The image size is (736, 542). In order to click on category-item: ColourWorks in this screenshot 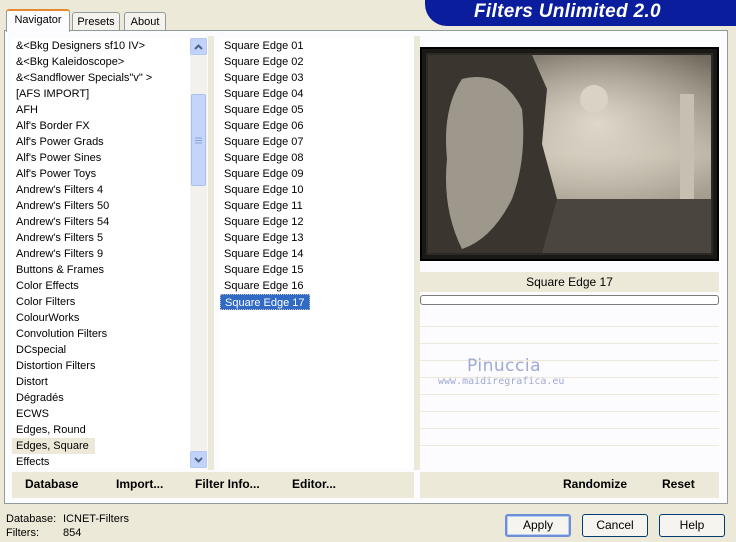, I will do `click(101, 318)`.